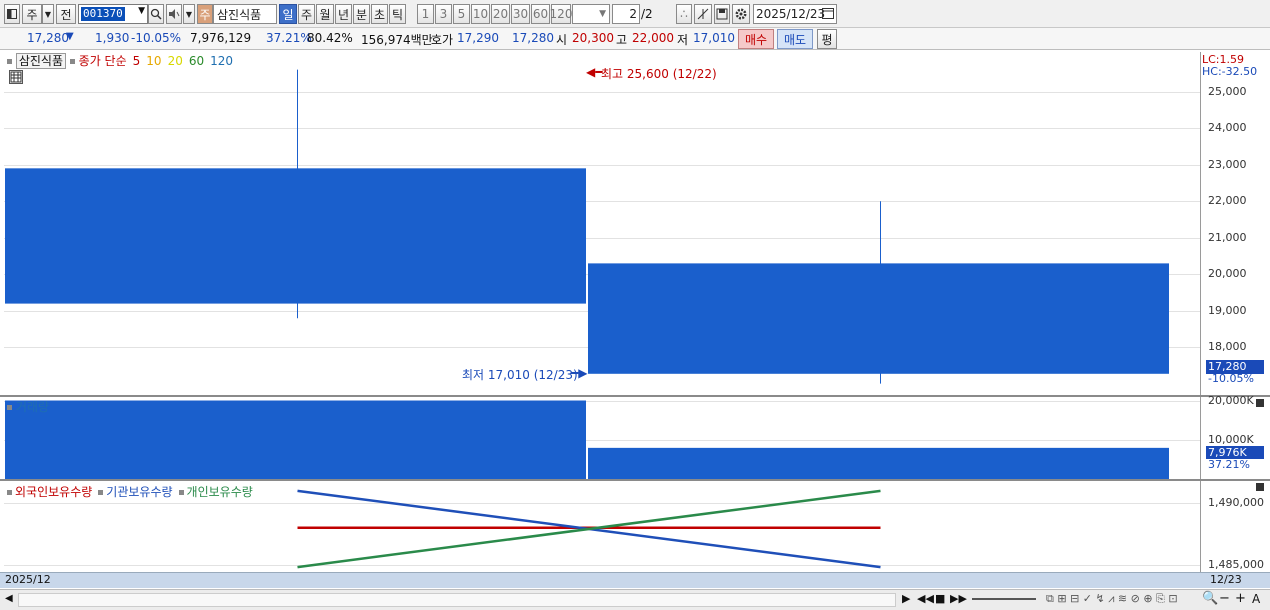 The height and width of the screenshot is (610, 1270). Describe the element at coordinates (1227, 128) in the screenshot. I see `price-tick-label: 24,000` at that location.